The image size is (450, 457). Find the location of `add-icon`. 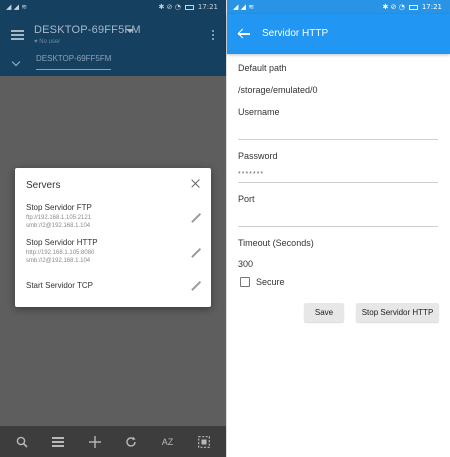

add-icon is located at coordinates (95, 441).